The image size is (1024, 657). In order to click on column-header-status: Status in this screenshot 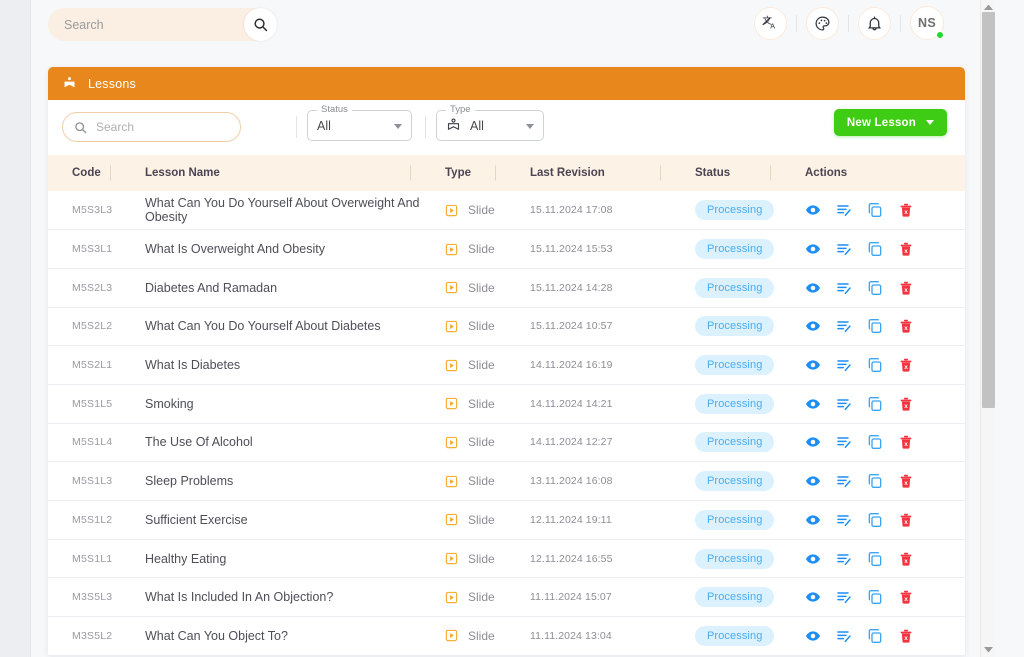, I will do `click(721, 173)`.